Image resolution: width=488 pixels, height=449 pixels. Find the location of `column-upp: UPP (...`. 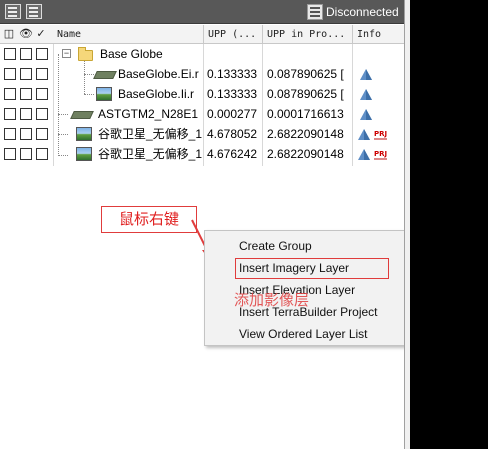

column-upp: UPP (... is located at coordinates (233, 34).